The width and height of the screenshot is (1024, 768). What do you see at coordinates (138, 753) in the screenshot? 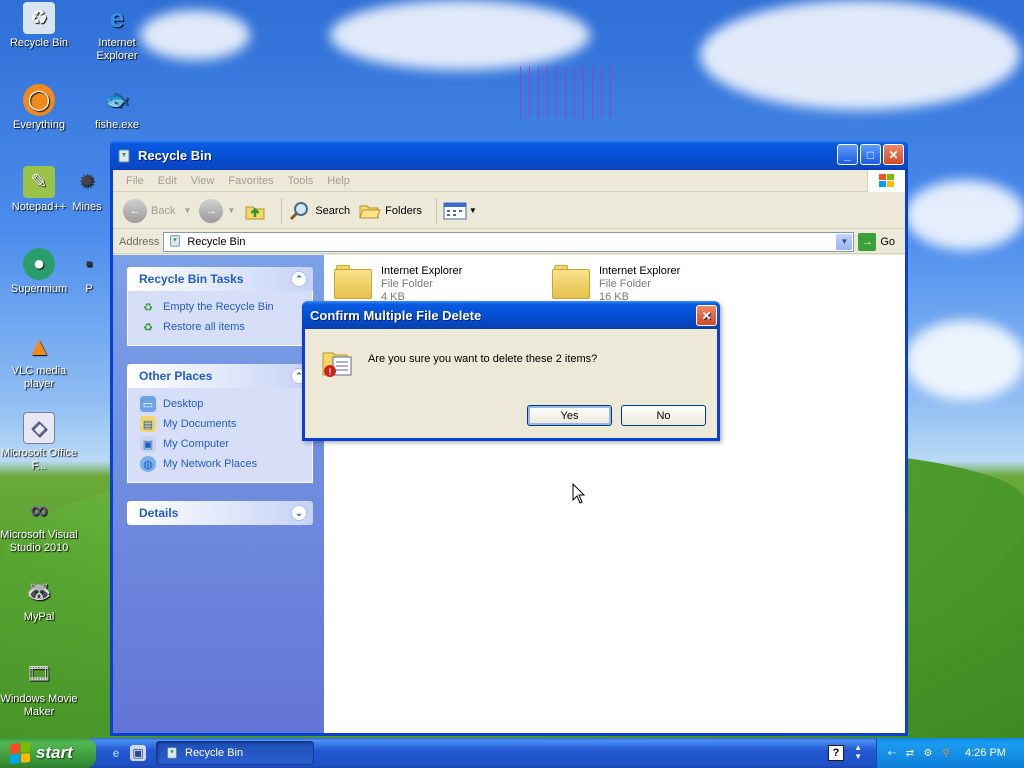
I see `show-desktop-icon: ▣` at bounding box center [138, 753].